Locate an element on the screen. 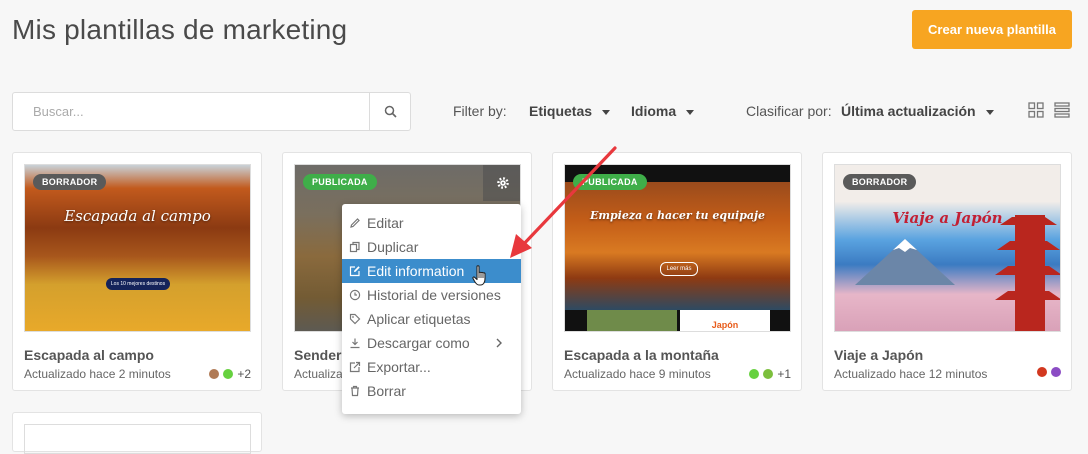  search-icon is located at coordinates (390, 111).